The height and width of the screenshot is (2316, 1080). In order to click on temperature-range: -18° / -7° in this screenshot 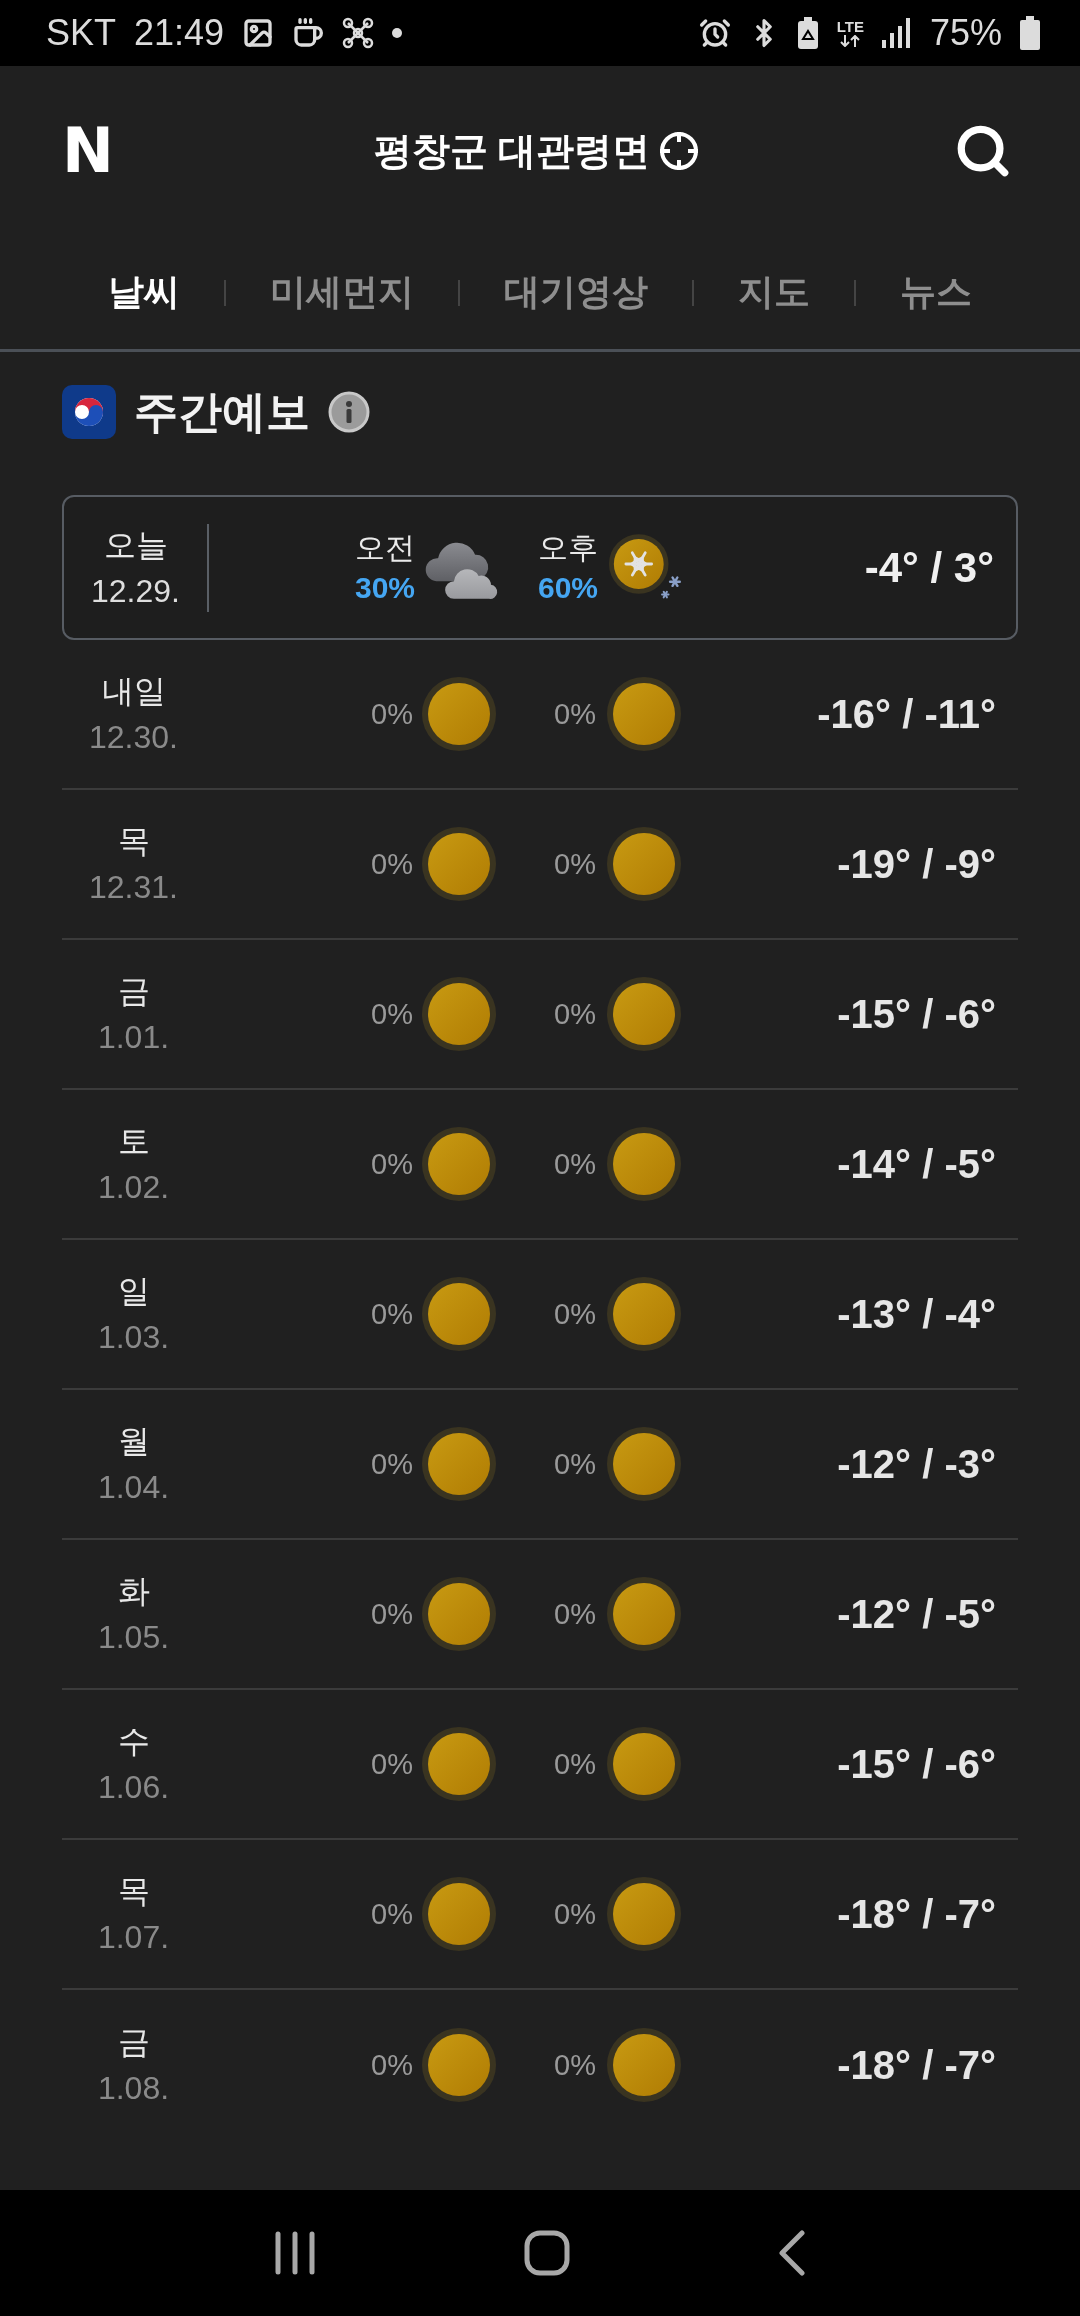, I will do `click(917, 1914)`.